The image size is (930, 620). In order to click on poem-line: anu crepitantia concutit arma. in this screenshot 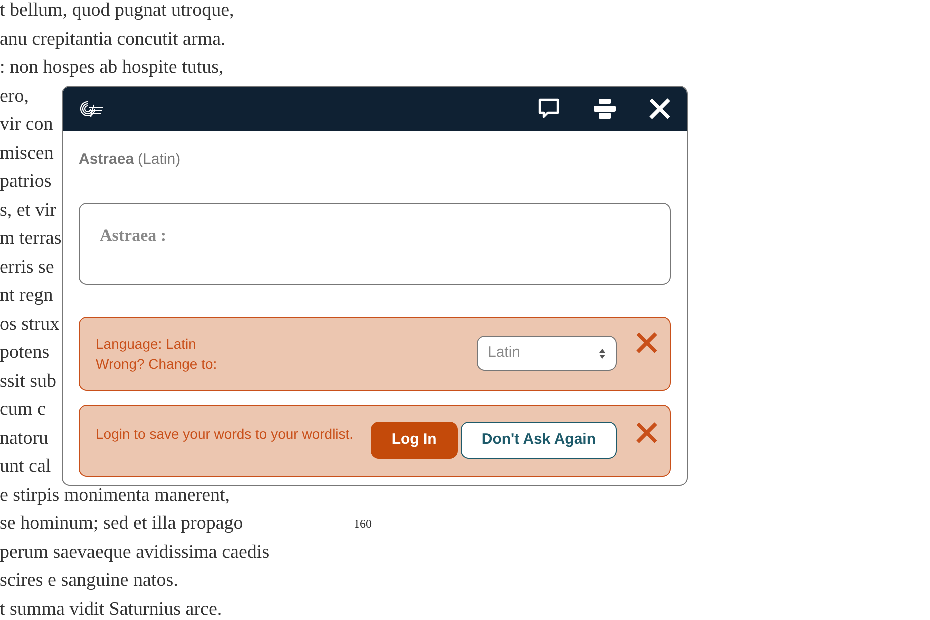, I will do `click(113, 40)`.